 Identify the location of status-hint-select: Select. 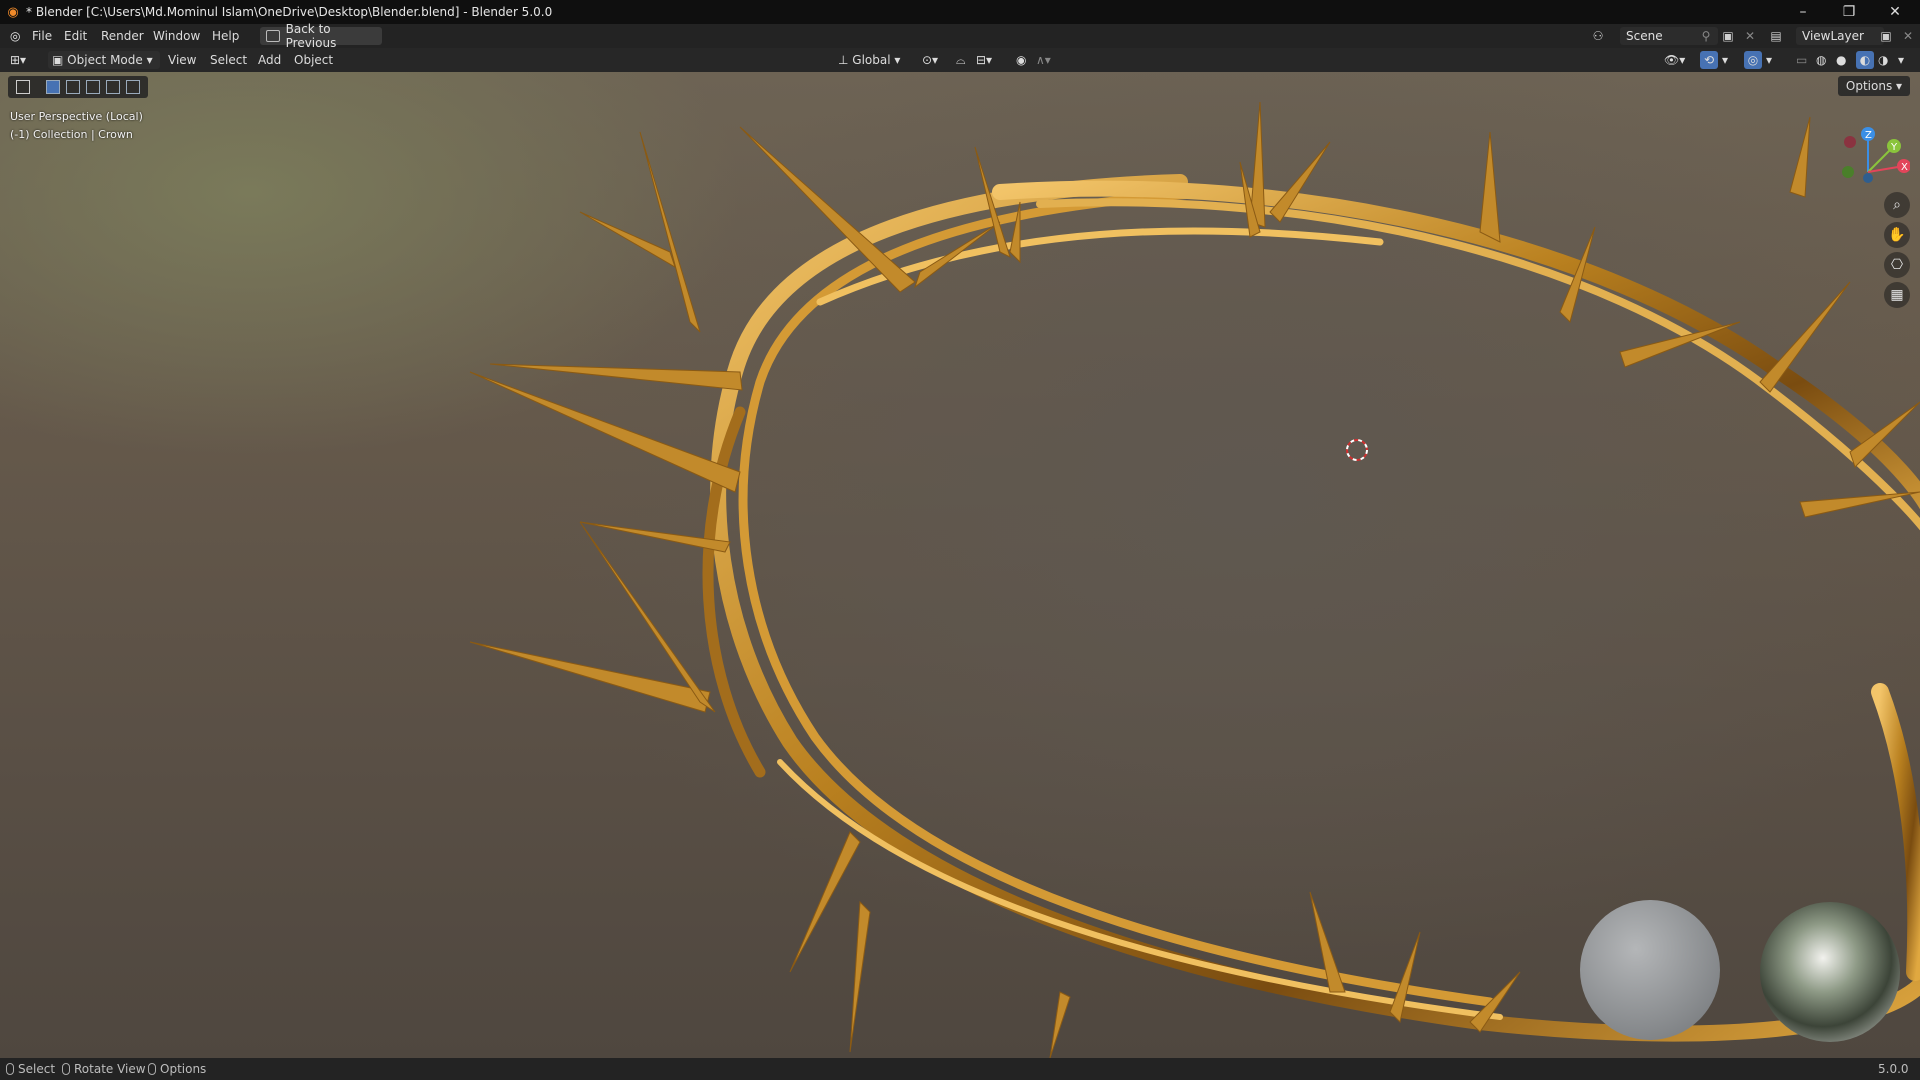
(30, 1069).